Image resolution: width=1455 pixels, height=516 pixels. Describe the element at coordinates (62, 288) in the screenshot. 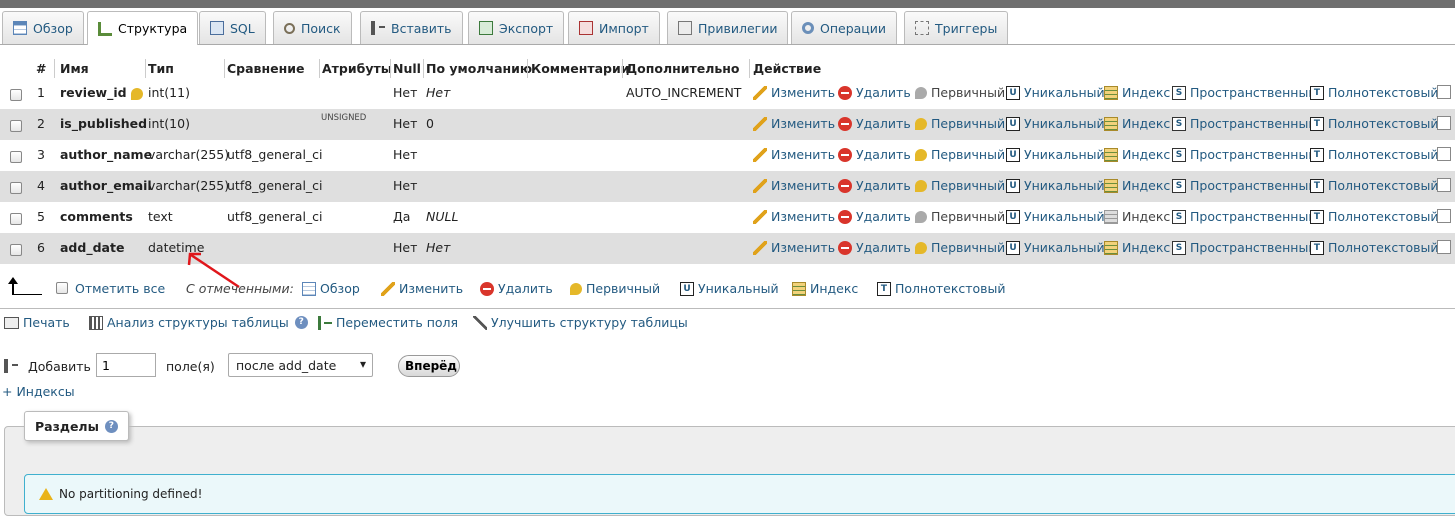

I see `check-all-checkbox` at that location.